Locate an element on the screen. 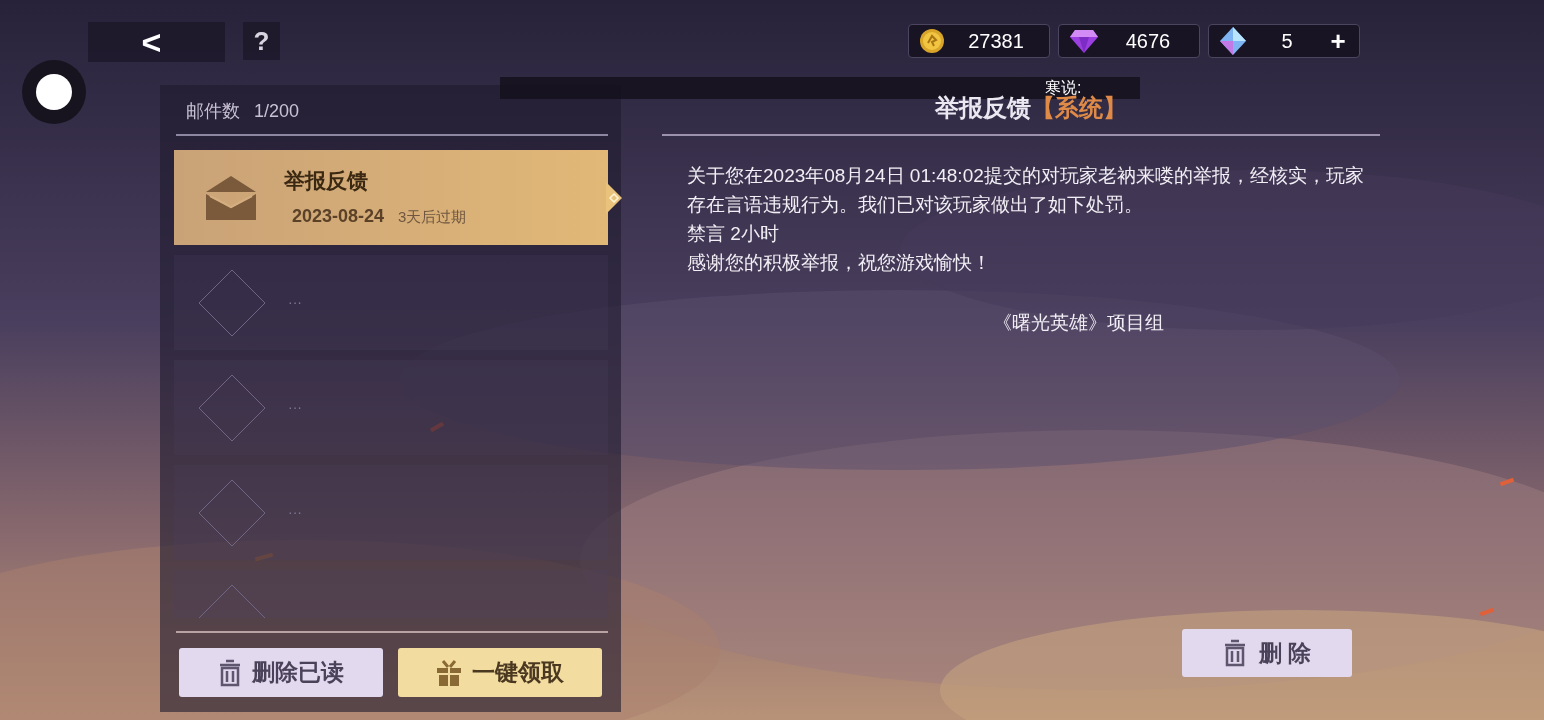  help-button: ? is located at coordinates (261, 41).